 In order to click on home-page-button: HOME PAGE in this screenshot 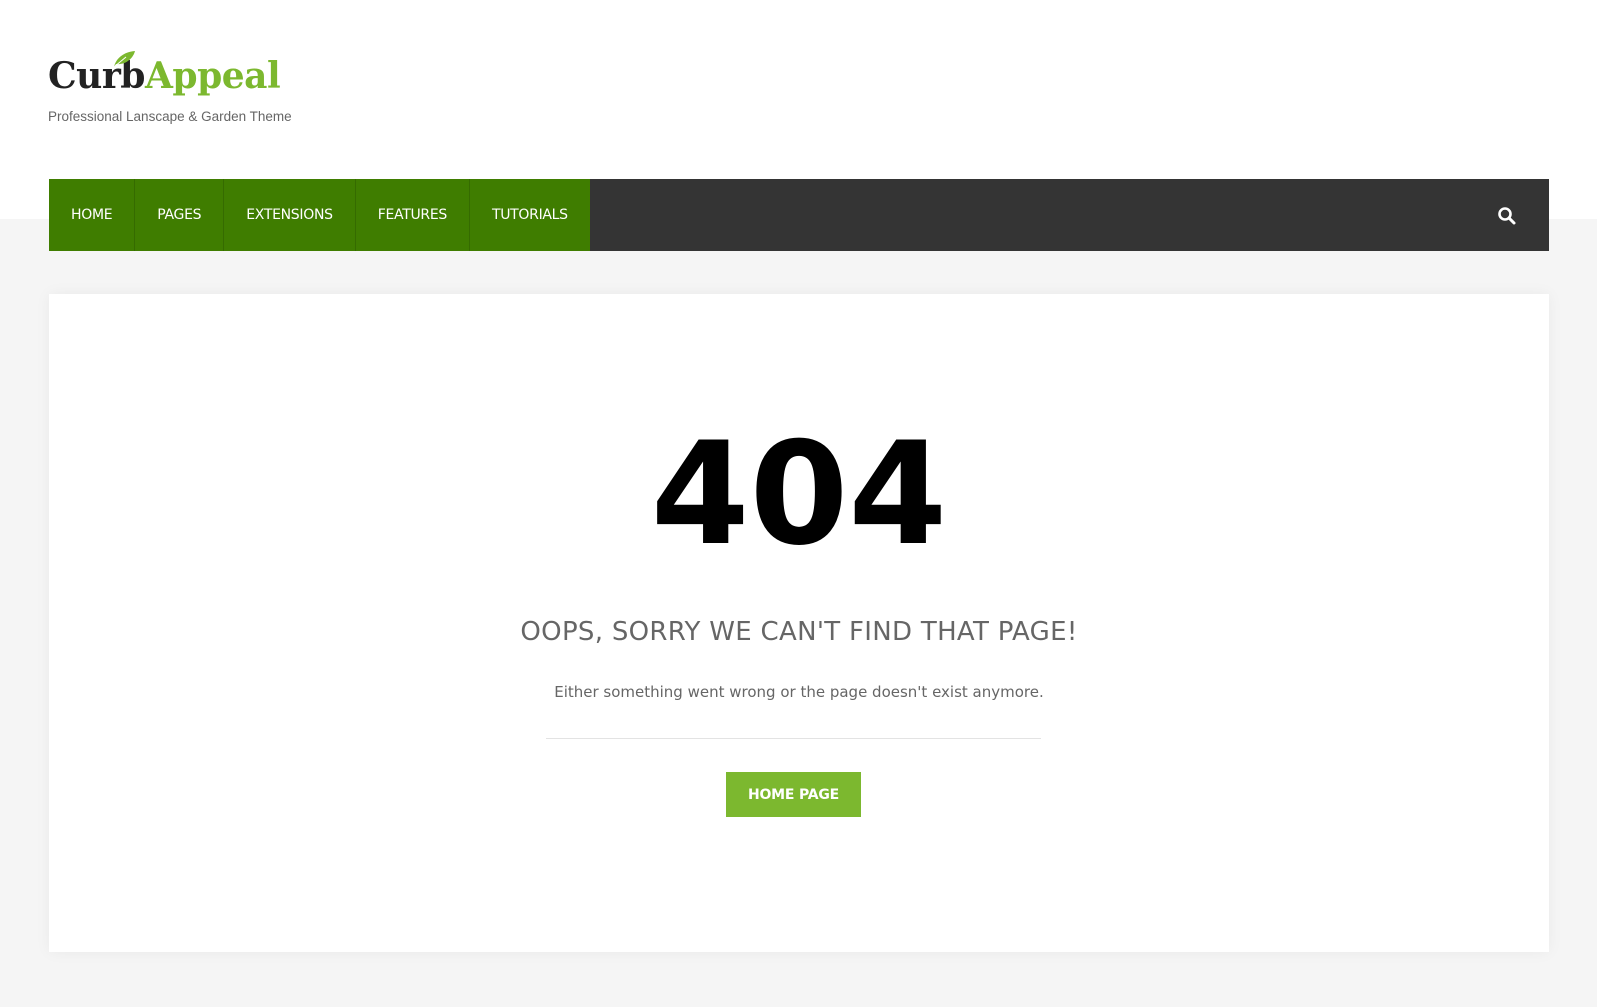, I will do `click(793, 794)`.